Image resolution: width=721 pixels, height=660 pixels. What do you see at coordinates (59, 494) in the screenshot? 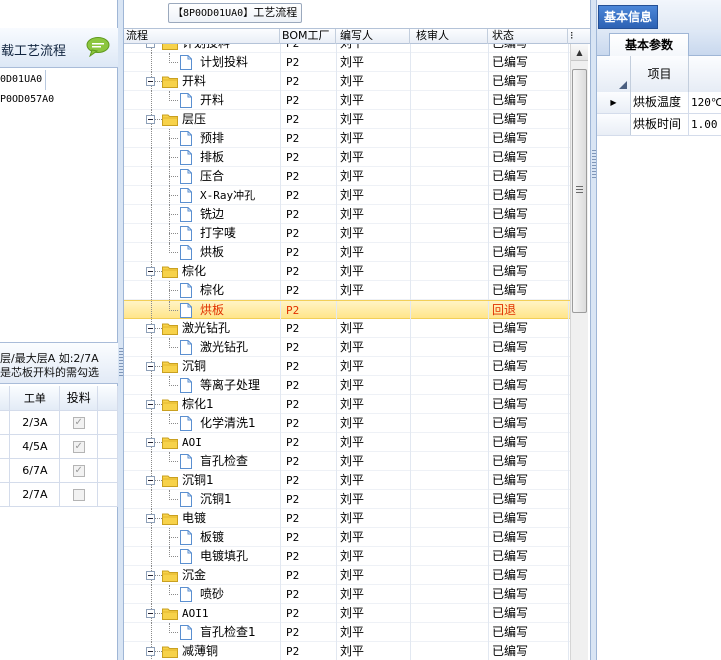
I see `table-row: 2/7A` at bounding box center [59, 494].